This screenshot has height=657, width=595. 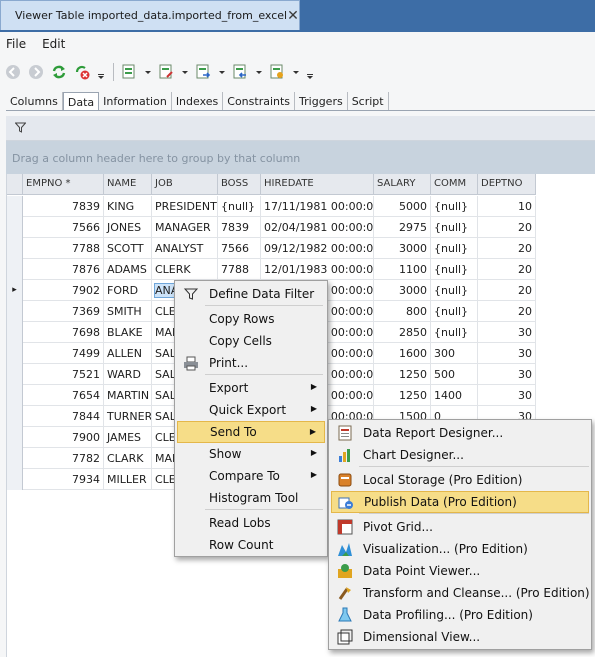 What do you see at coordinates (460, 593) in the screenshot?
I see `send-to-item: Transform and Cleanse... (Pro Edition)` at bounding box center [460, 593].